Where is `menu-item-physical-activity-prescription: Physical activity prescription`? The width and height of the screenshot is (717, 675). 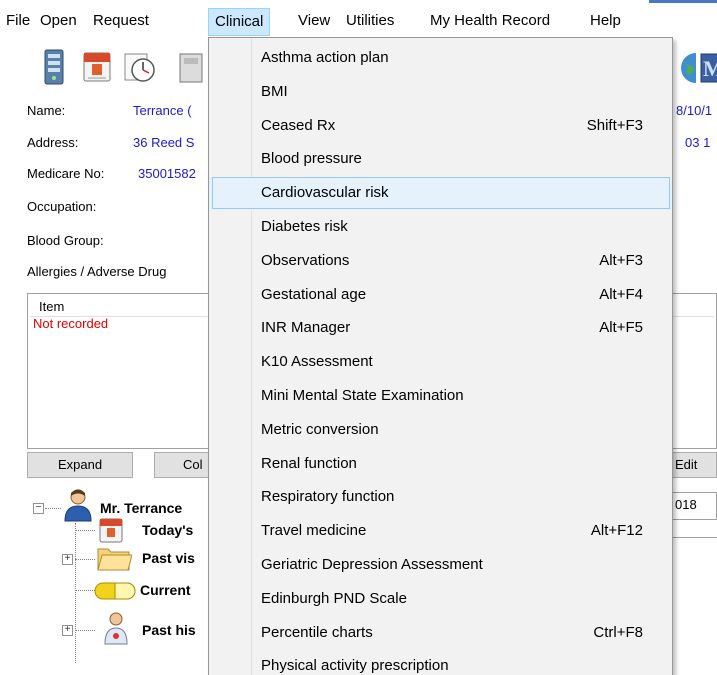
menu-item-physical-activity-prescription: Physical activity prescription is located at coordinates (440, 662).